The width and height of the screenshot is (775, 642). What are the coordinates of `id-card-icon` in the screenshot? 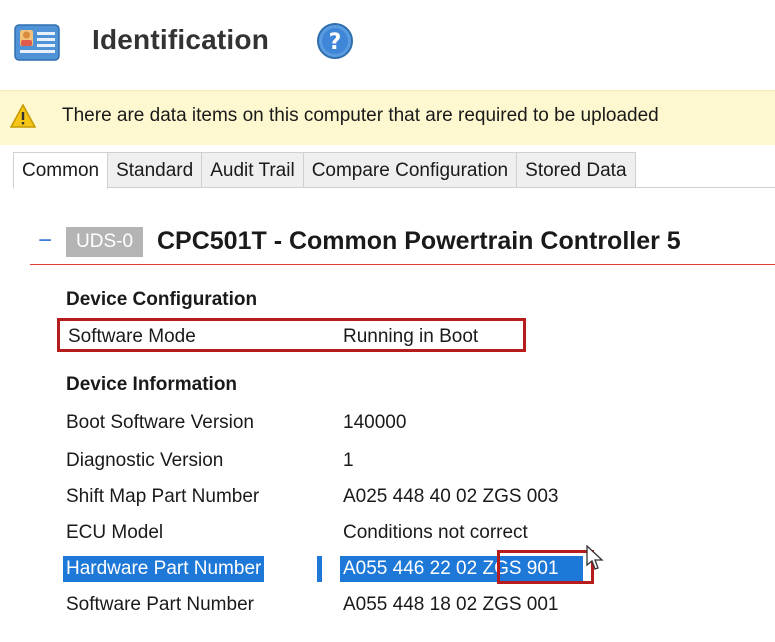 It's located at (37, 42).